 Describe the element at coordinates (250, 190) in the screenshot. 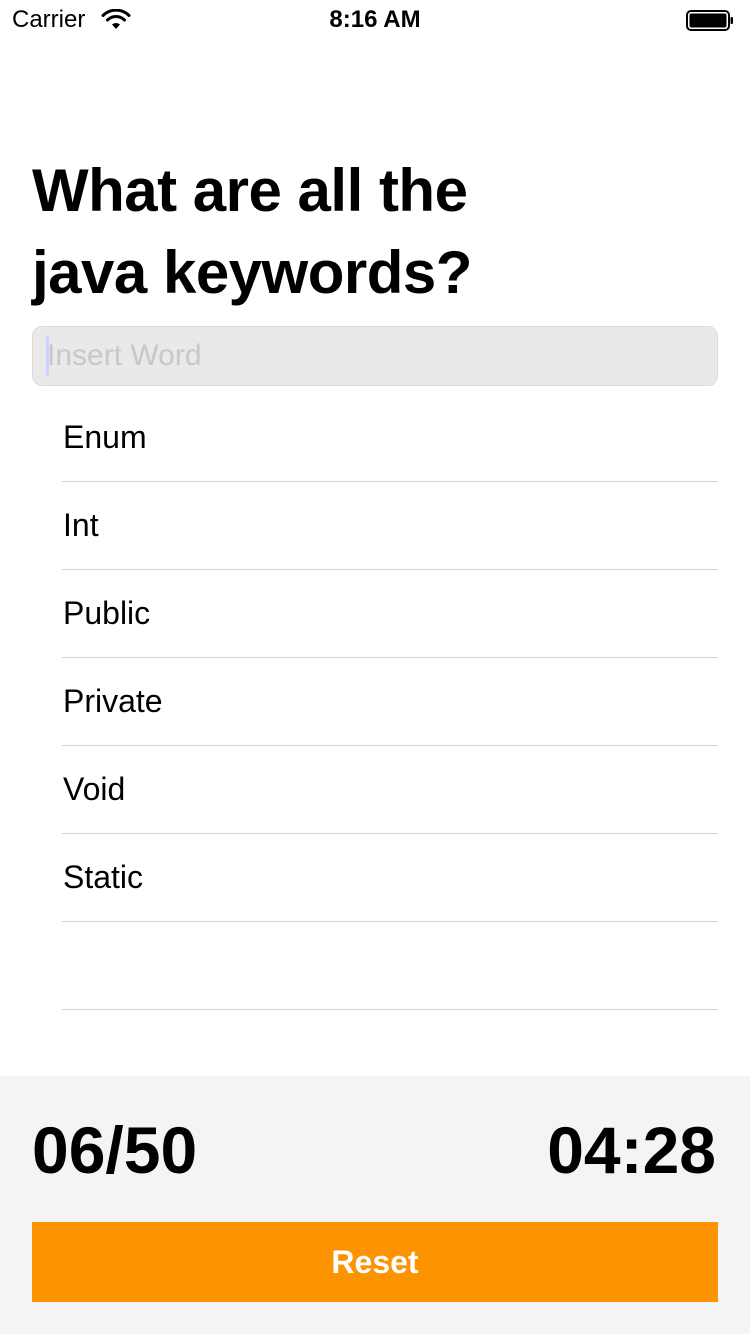

I see `question-line-1: What are all the` at that location.